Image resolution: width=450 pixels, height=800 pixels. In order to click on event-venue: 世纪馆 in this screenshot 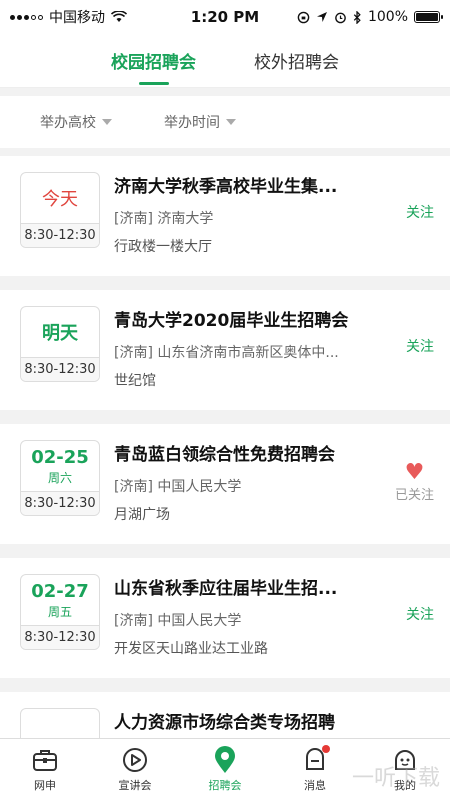, I will do `click(135, 381)`.